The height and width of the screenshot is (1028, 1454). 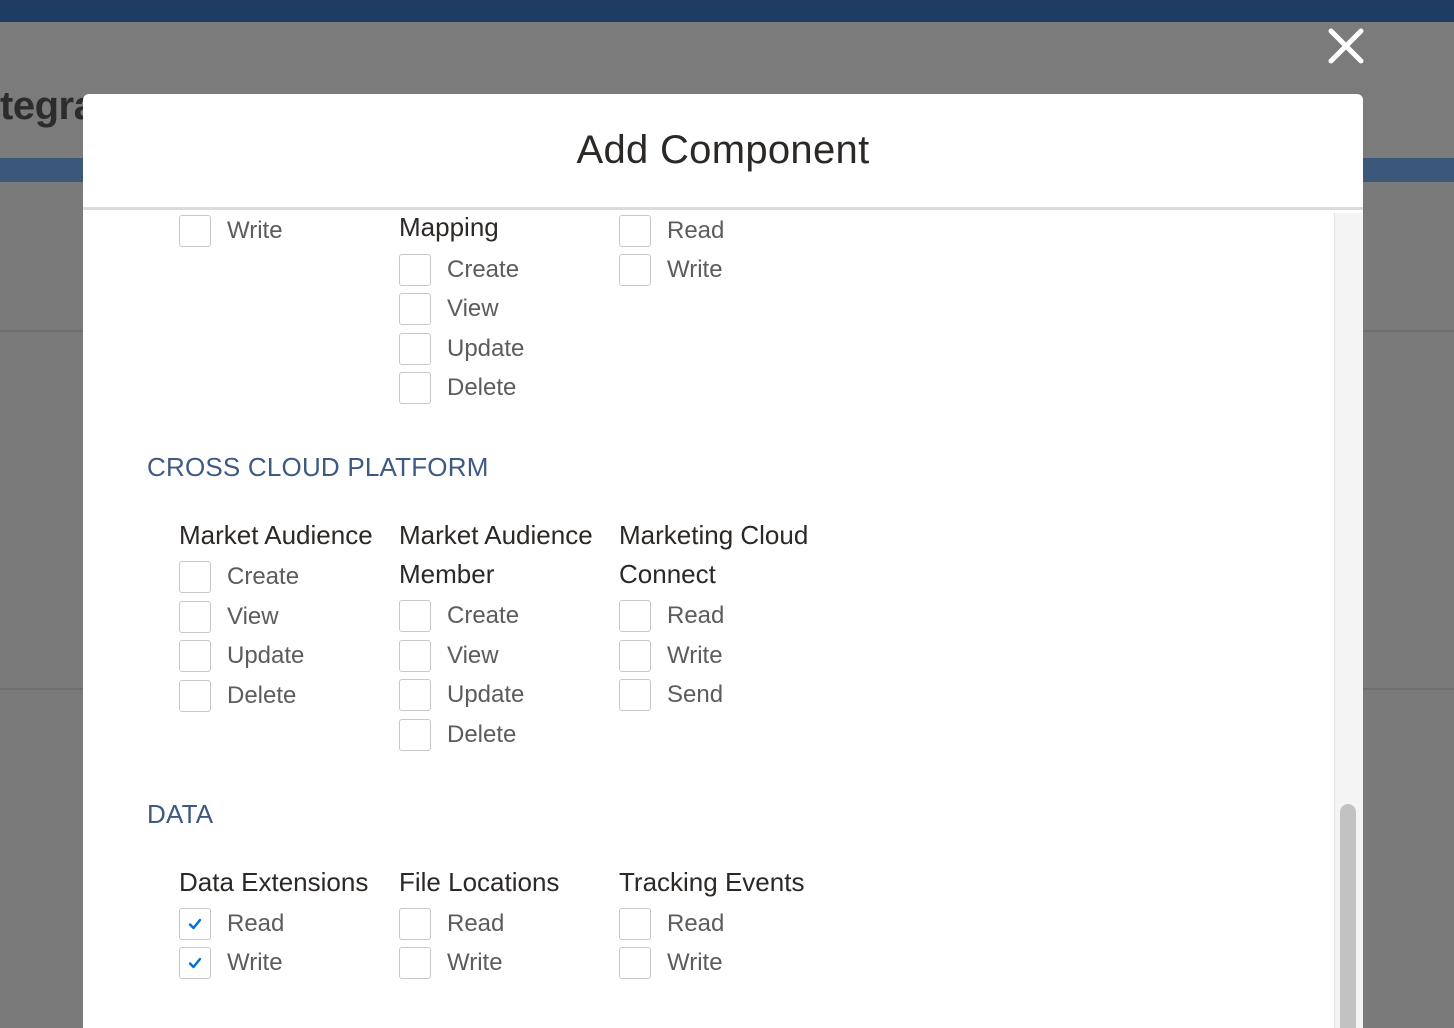 I want to click on group-title: Mapping, so click(x=449, y=227).